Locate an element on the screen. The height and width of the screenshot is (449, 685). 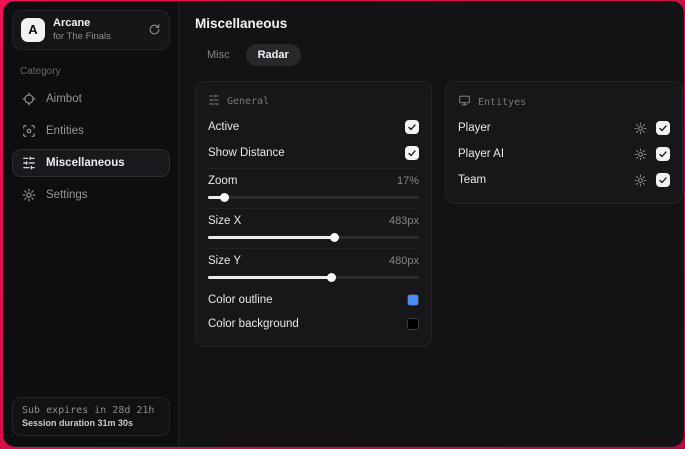
sidebar-item-miscellaneous: Miscellaneous is located at coordinates (91, 162).